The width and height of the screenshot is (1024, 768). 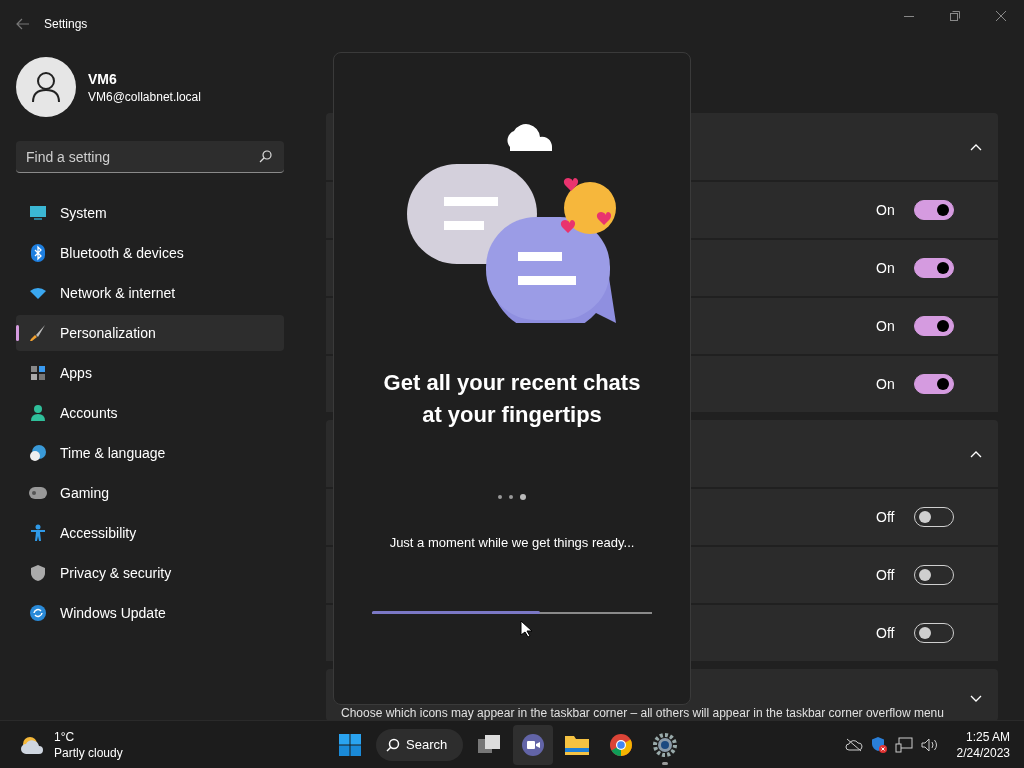 I want to click on close-icon, so click(x=1001, y=16).